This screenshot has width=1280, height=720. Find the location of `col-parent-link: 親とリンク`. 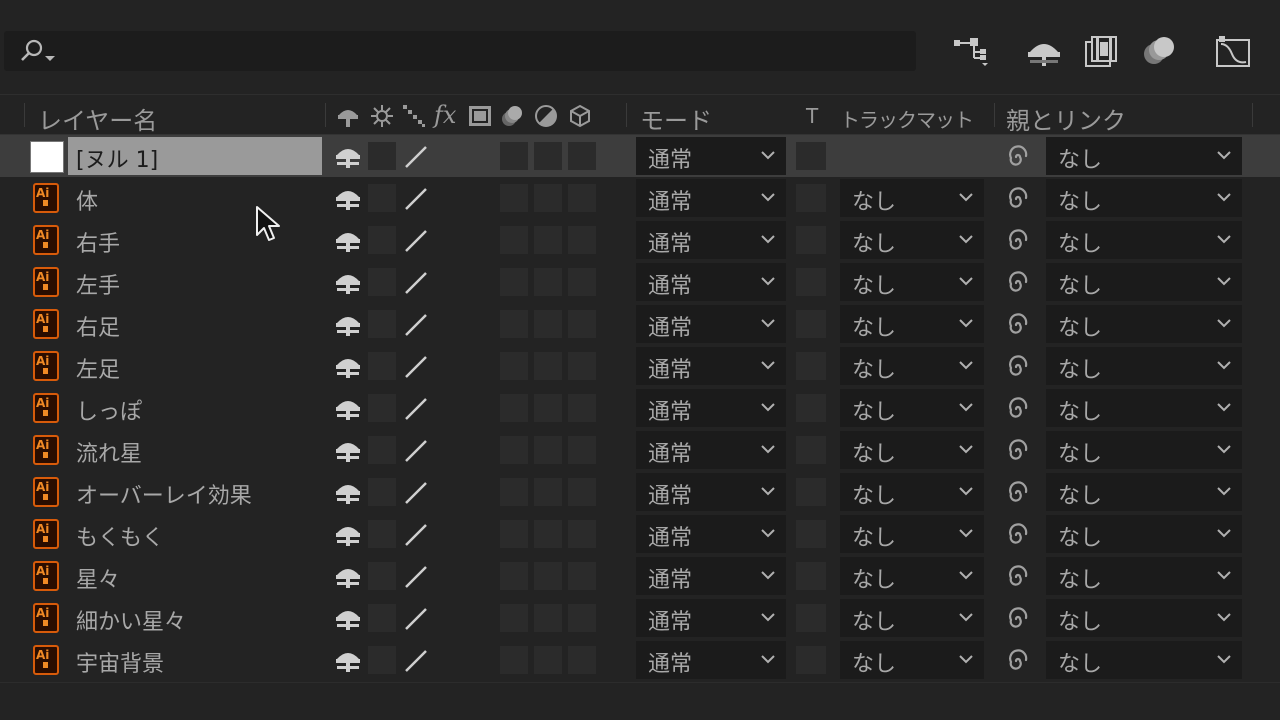

col-parent-link: 親とリンク is located at coordinates (1066, 118).